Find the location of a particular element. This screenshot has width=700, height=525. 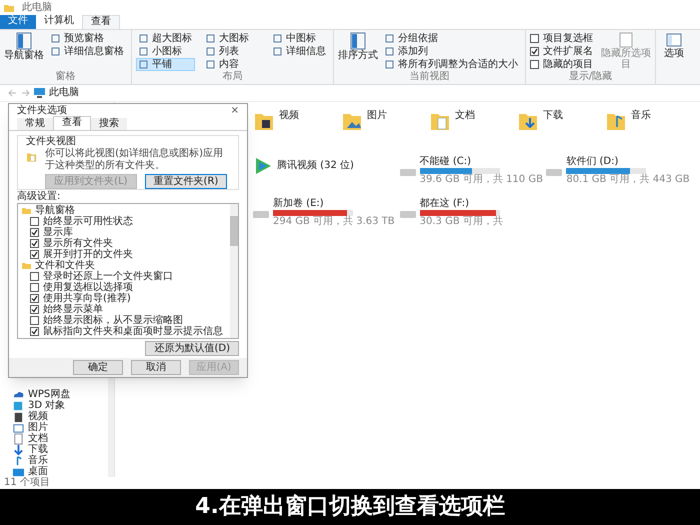

sidebar-item: 3D 对象 is located at coordinates (47, 405).